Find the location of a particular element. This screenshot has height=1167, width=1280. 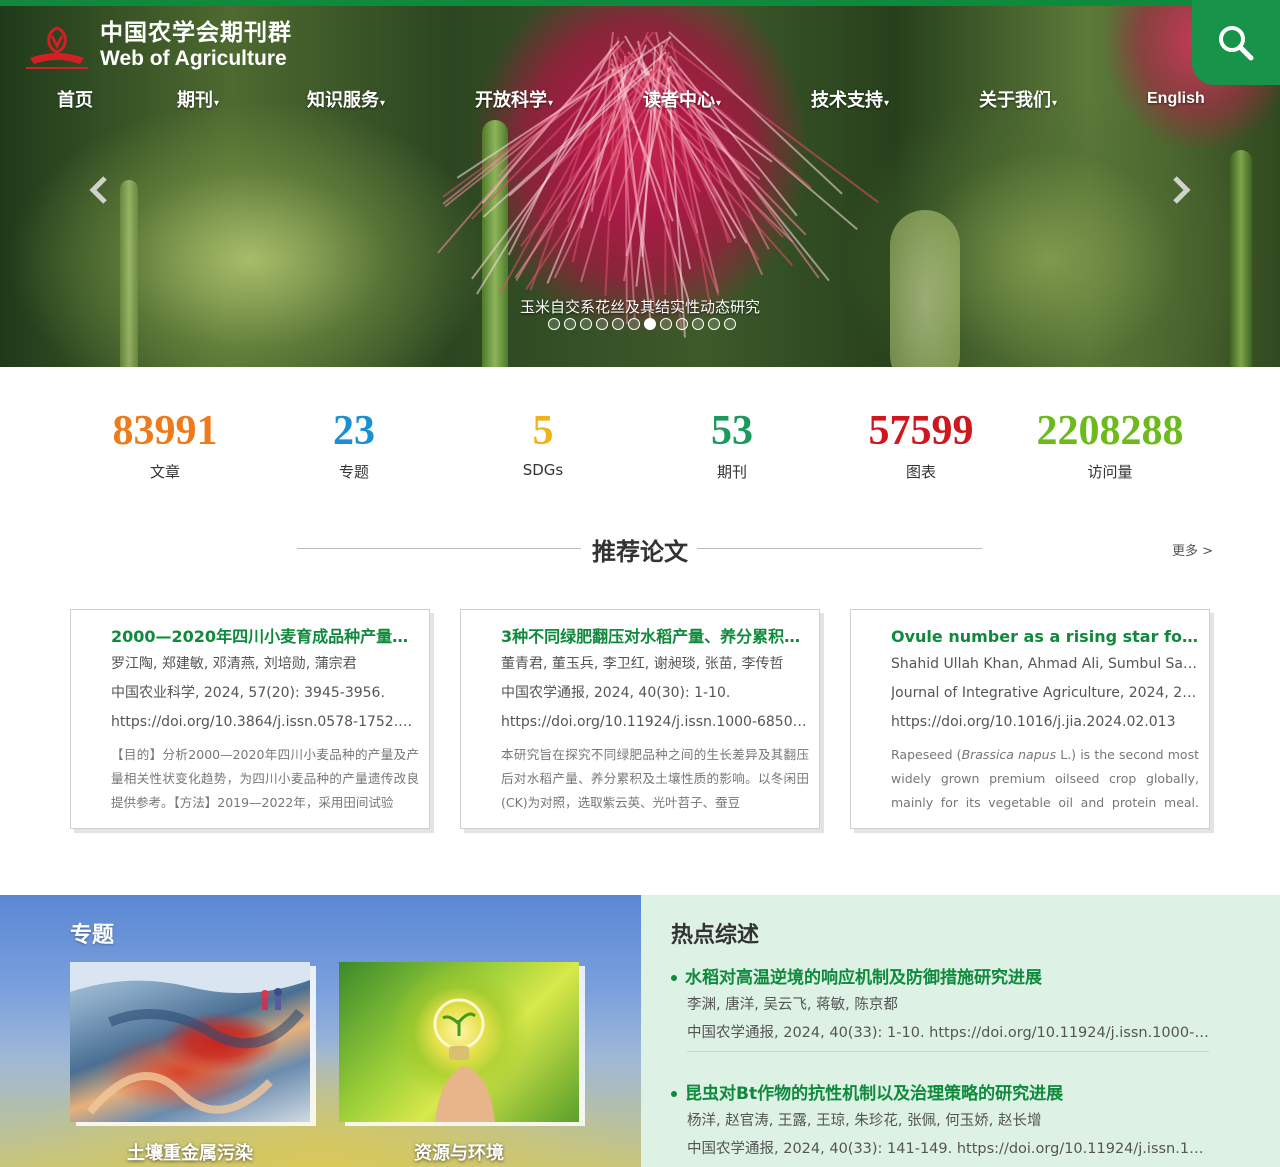

language-english-link: English is located at coordinates (1176, 99).